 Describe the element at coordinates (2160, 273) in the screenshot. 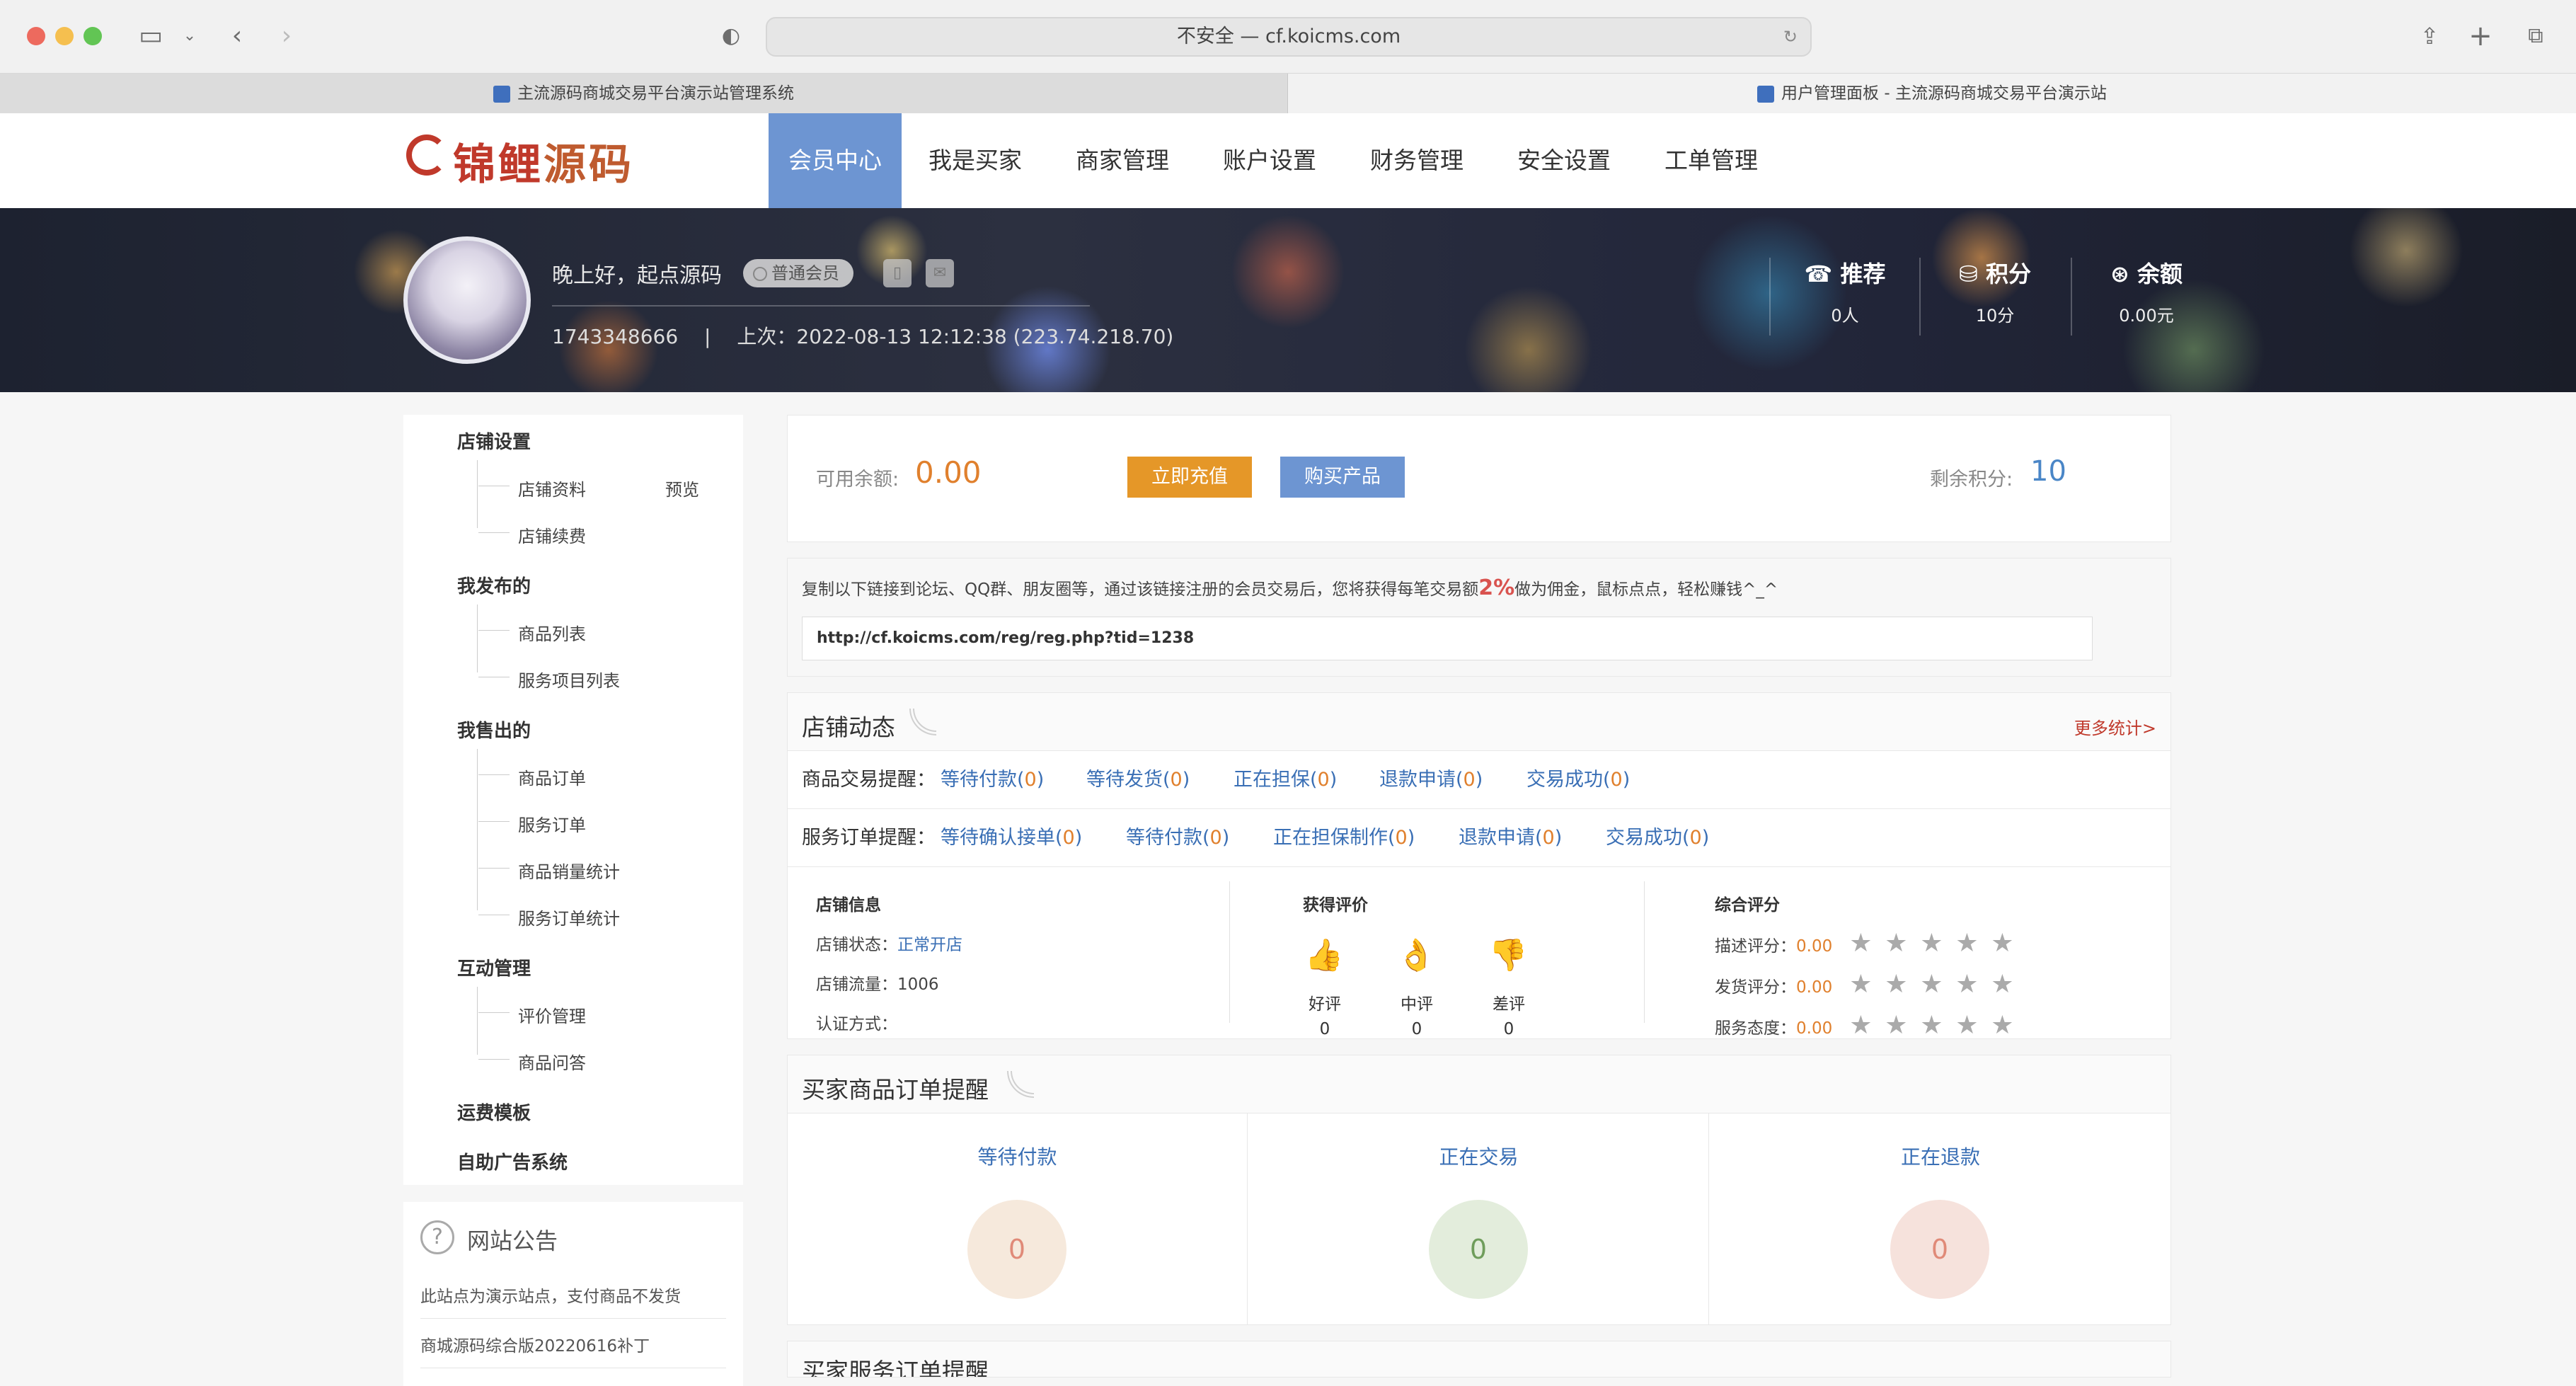

I see `stat-label: 余额` at that location.